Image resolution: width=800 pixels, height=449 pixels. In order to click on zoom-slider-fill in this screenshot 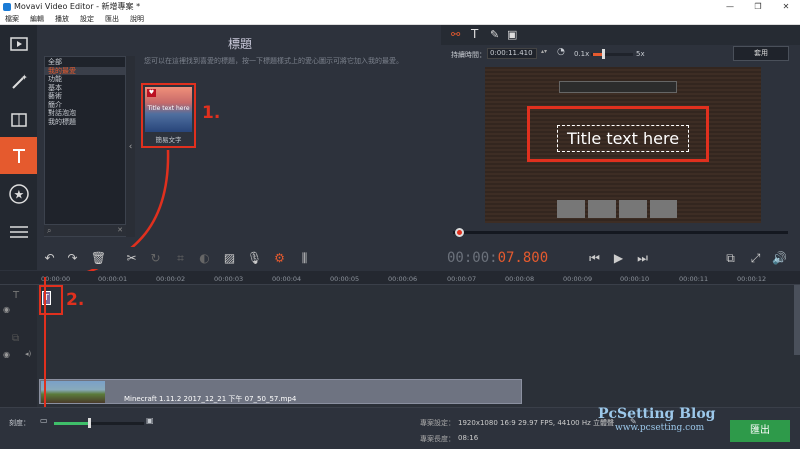, I will do `click(72, 423)`.